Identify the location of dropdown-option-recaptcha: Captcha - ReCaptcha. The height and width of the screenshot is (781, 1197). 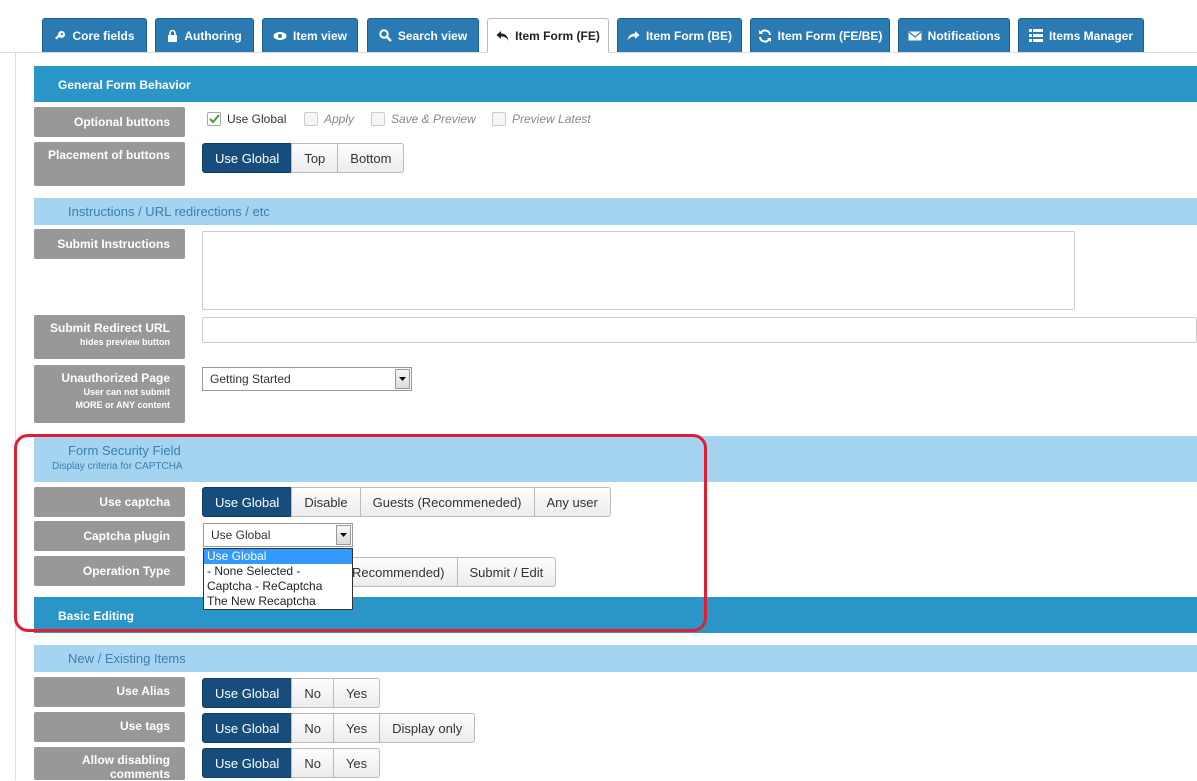
(278, 586).